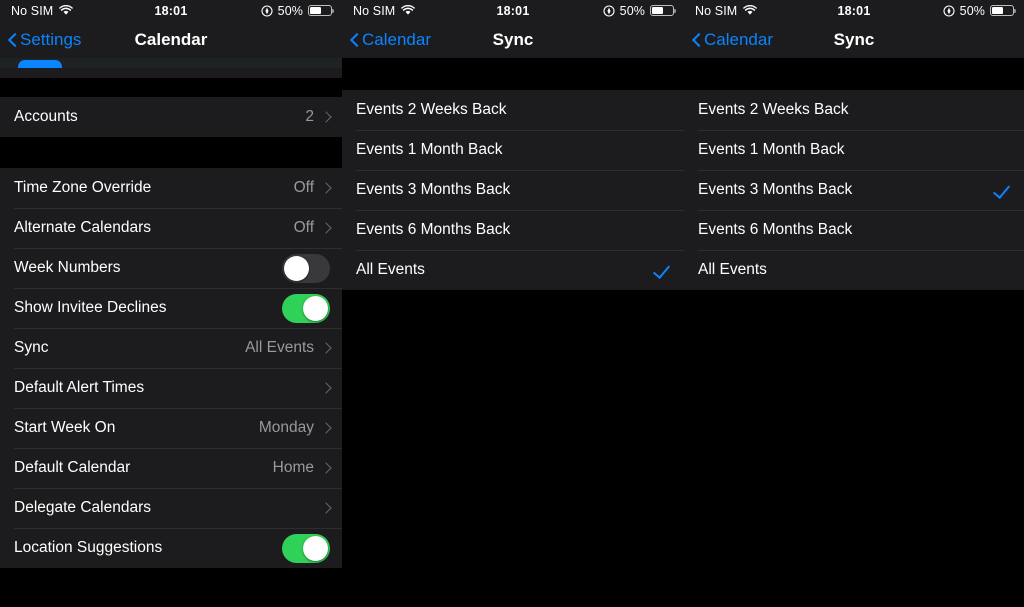  What do you see at coordinates (775, 229) in the screenshot?
I see `option-label: Events 6 Months Back` at bounding box center [775, 229].